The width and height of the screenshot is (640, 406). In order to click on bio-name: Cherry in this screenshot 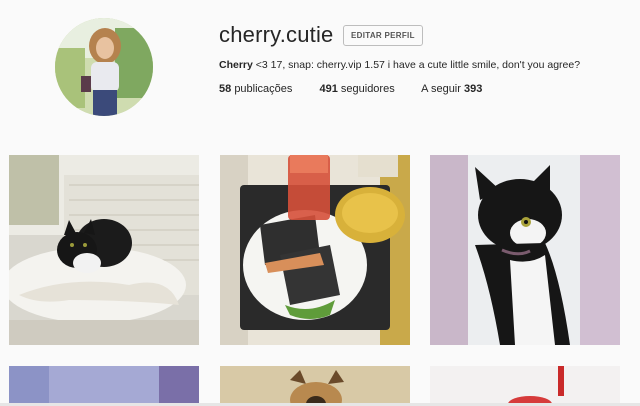, I will do `click(236, 65)`.